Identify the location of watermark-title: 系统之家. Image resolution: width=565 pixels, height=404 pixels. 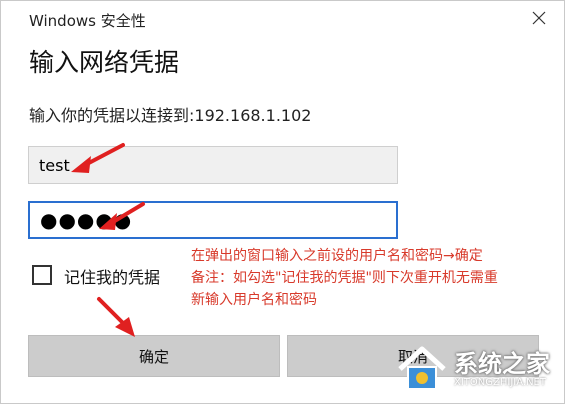
(502, 364).